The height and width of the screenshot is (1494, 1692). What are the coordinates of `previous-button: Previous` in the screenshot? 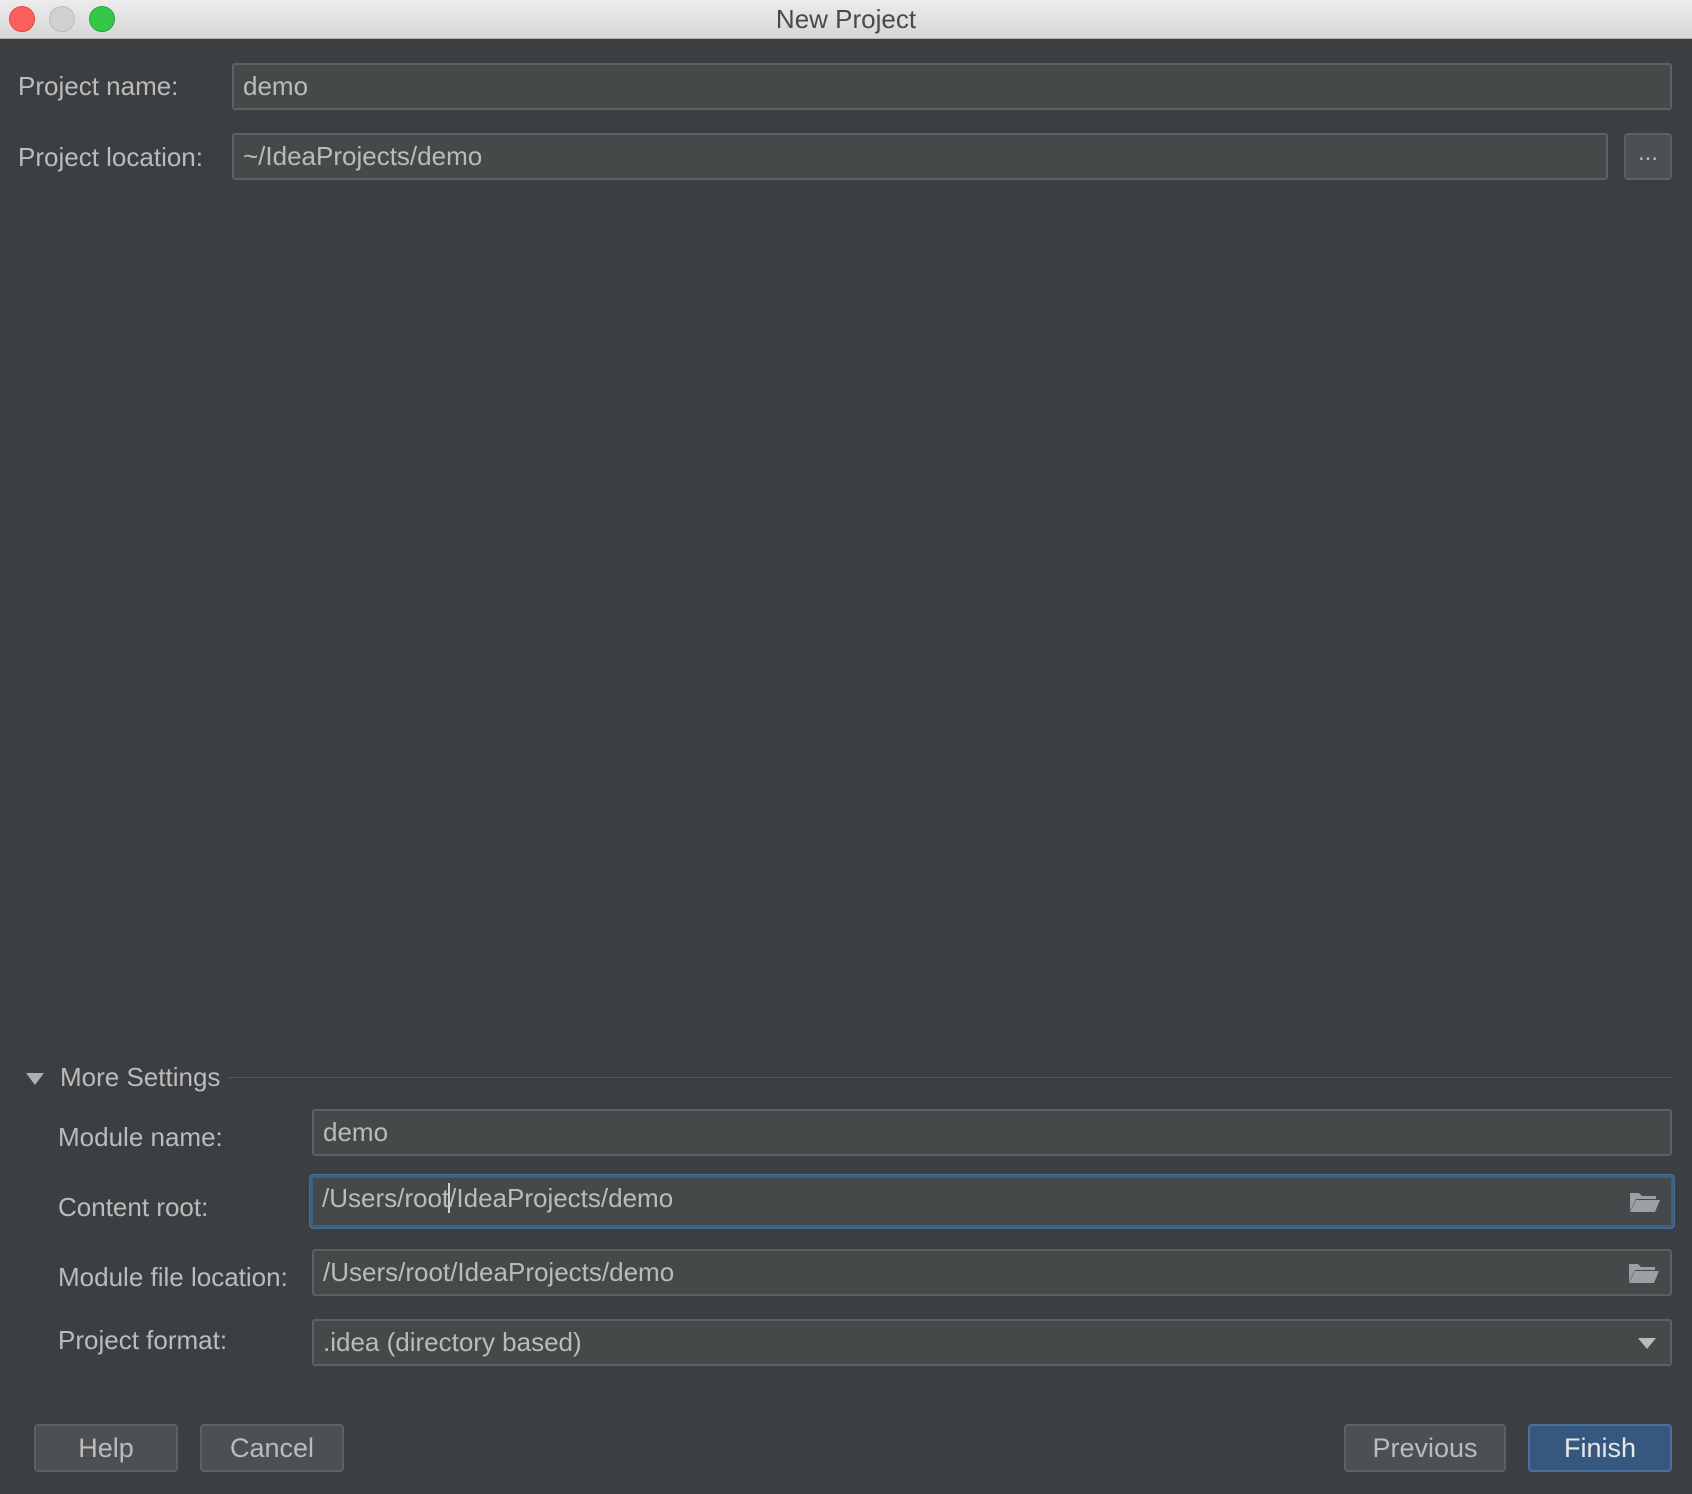 It's located at (1425, 1448).